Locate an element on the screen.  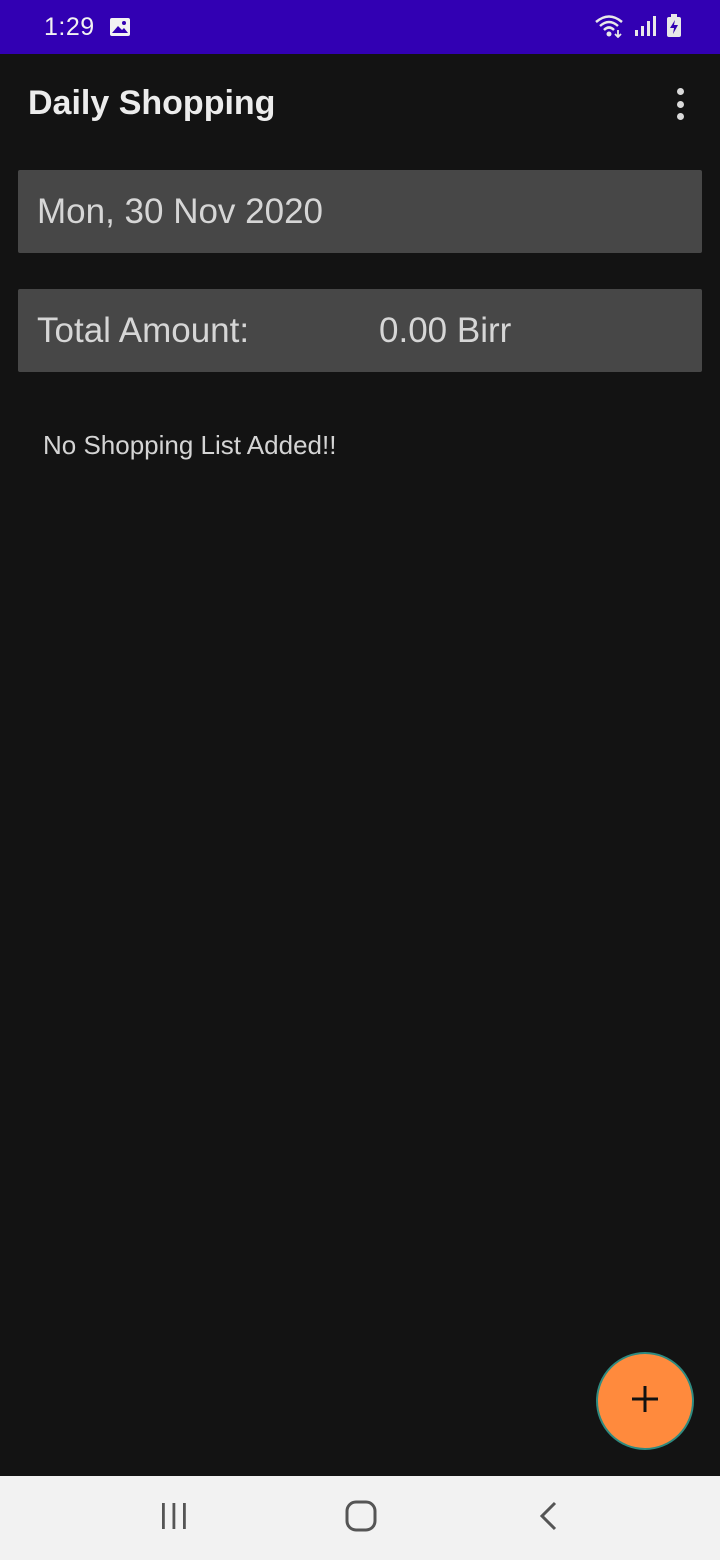
recents-button is located at coordinates (174, 1518).